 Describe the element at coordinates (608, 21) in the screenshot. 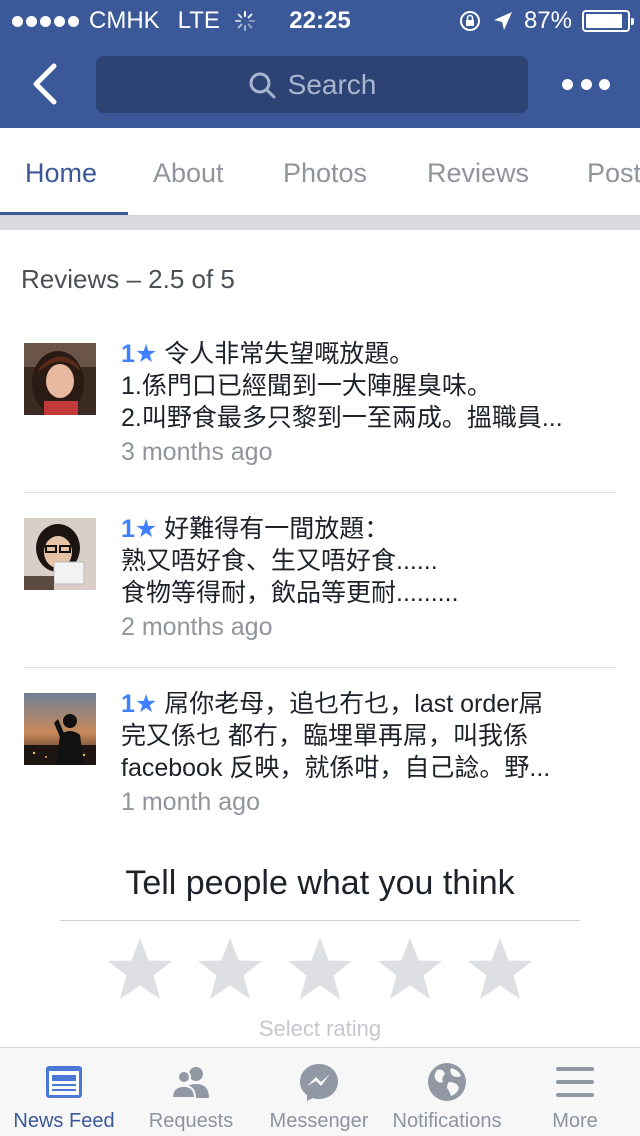

I see `battery-icon` at that location.